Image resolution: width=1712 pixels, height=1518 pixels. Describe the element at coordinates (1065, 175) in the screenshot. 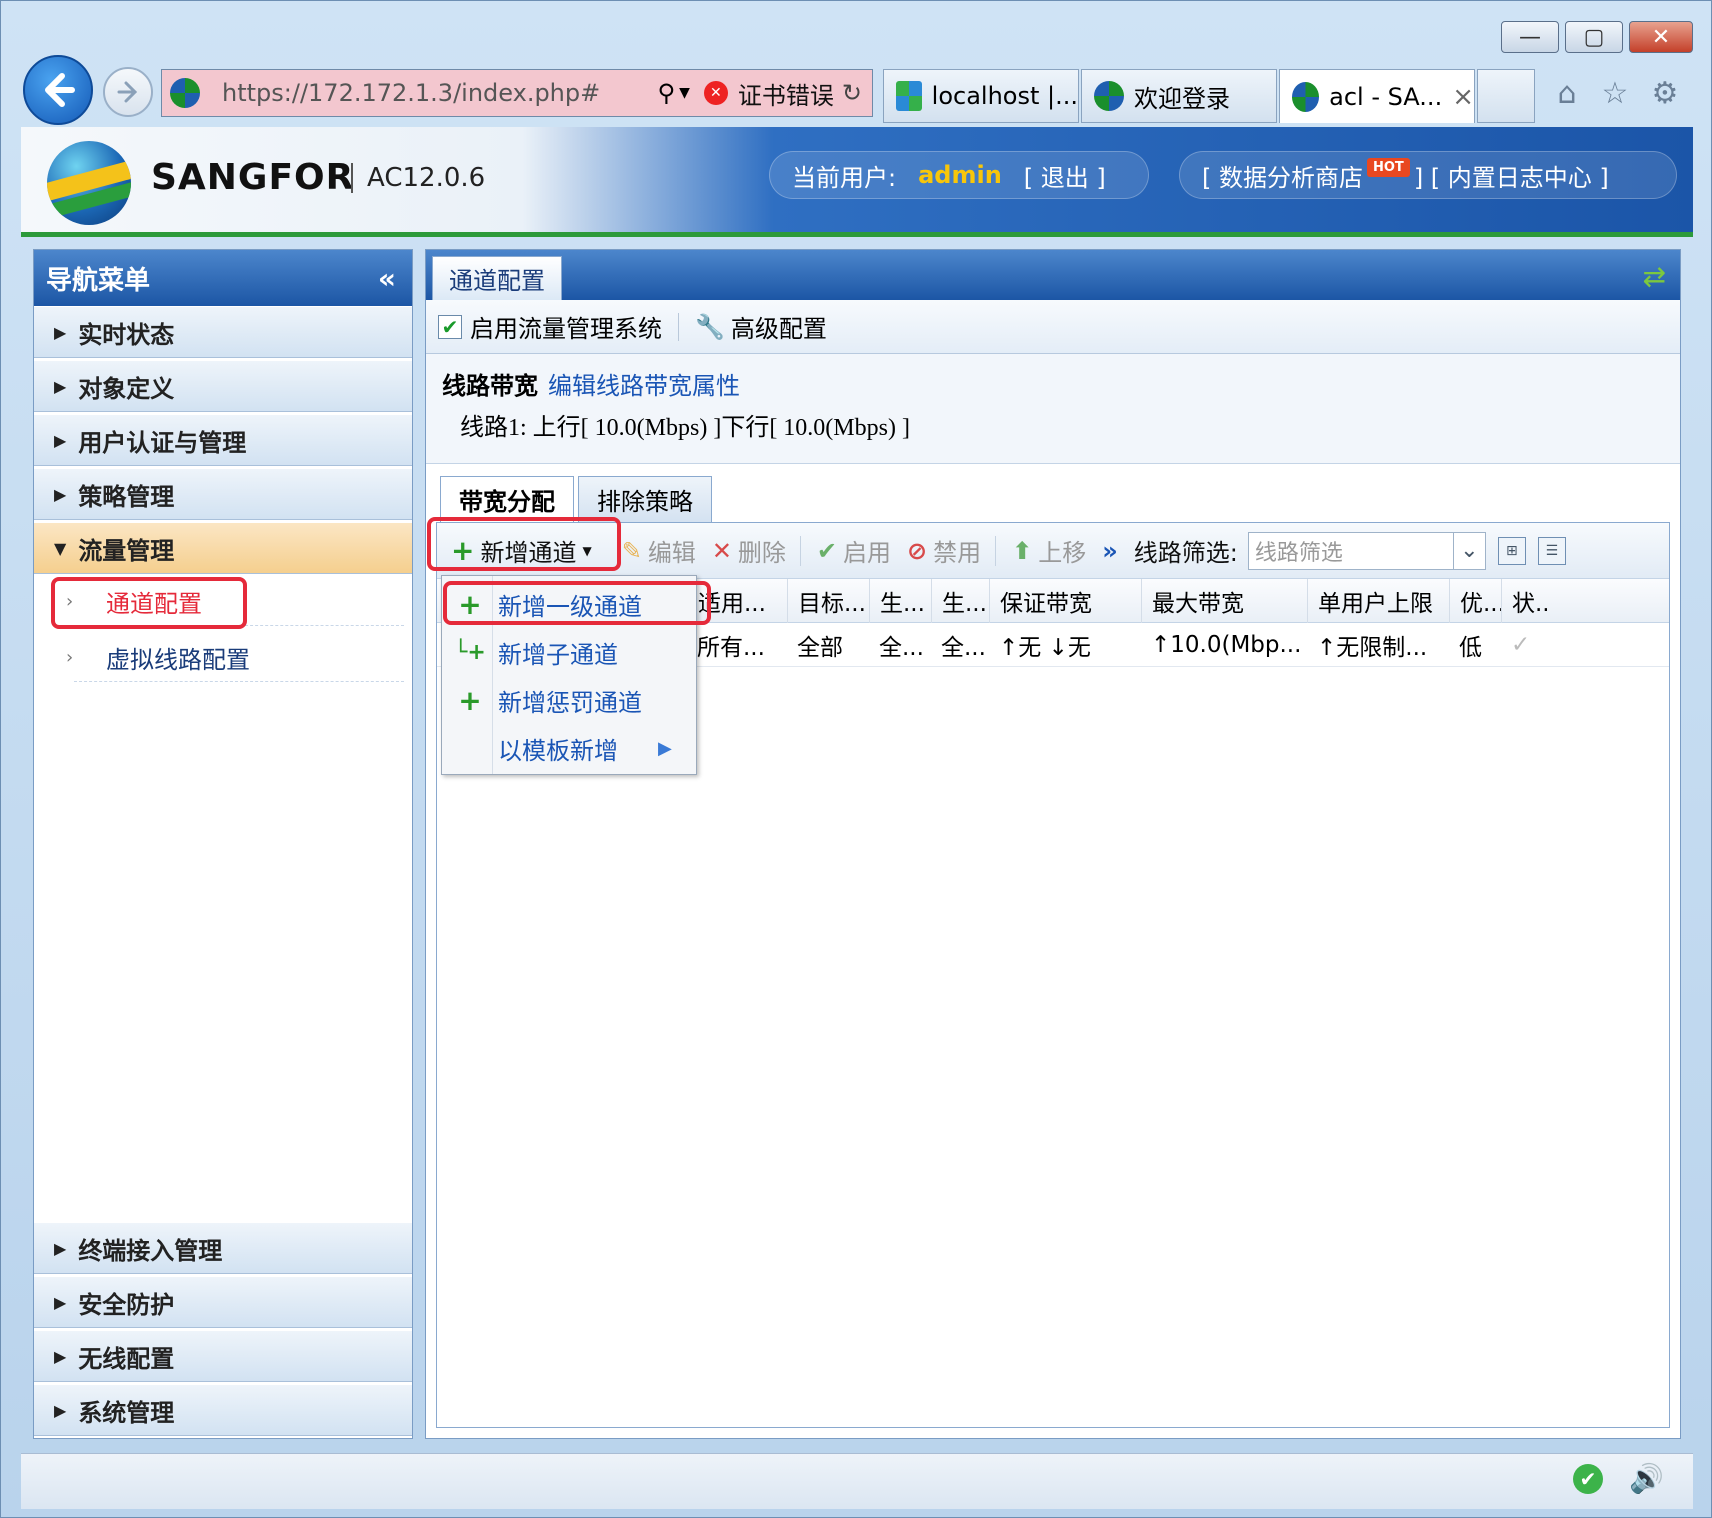

I see `logout-link: [ 退出 ]` at that location.